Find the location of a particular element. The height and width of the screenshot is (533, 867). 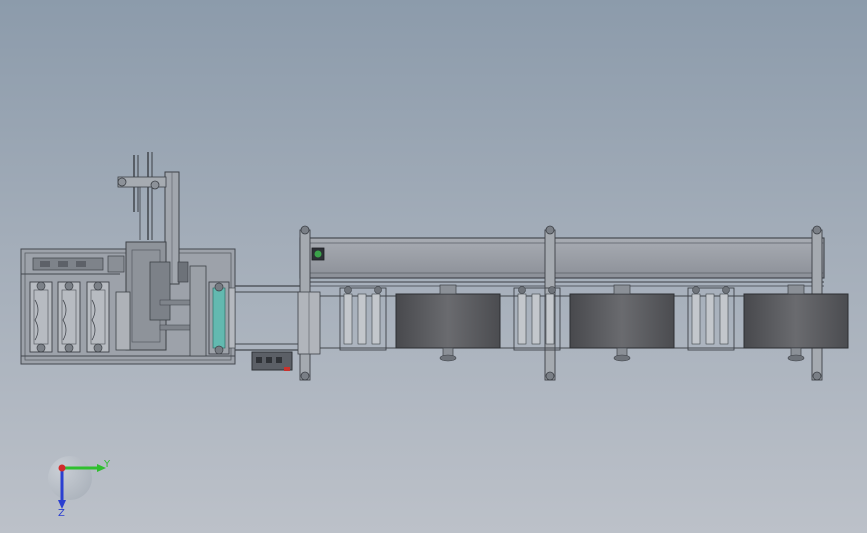

transfer-rails is located at coordinates (267, 318).